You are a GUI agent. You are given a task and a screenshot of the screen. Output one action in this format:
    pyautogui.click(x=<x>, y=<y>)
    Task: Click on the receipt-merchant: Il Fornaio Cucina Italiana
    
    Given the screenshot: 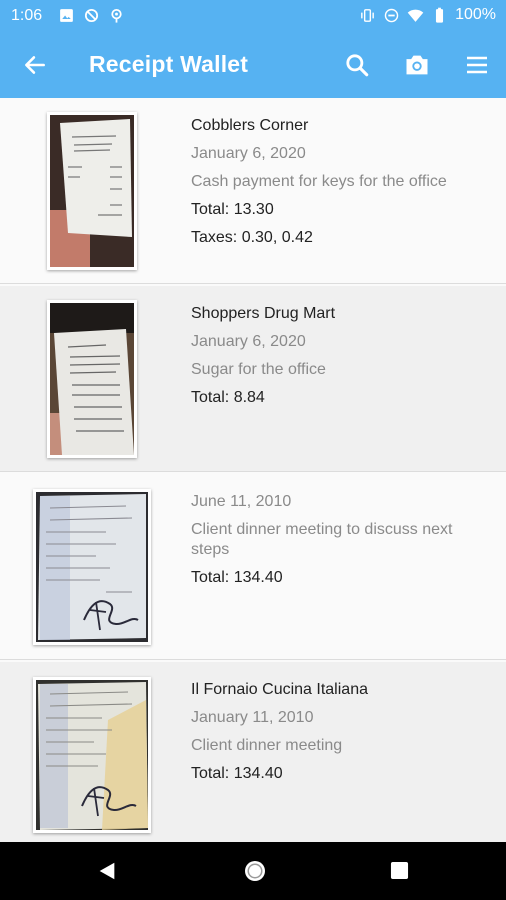 What is the action you would take?
    pyautogui.click(x=279, y=689)
    